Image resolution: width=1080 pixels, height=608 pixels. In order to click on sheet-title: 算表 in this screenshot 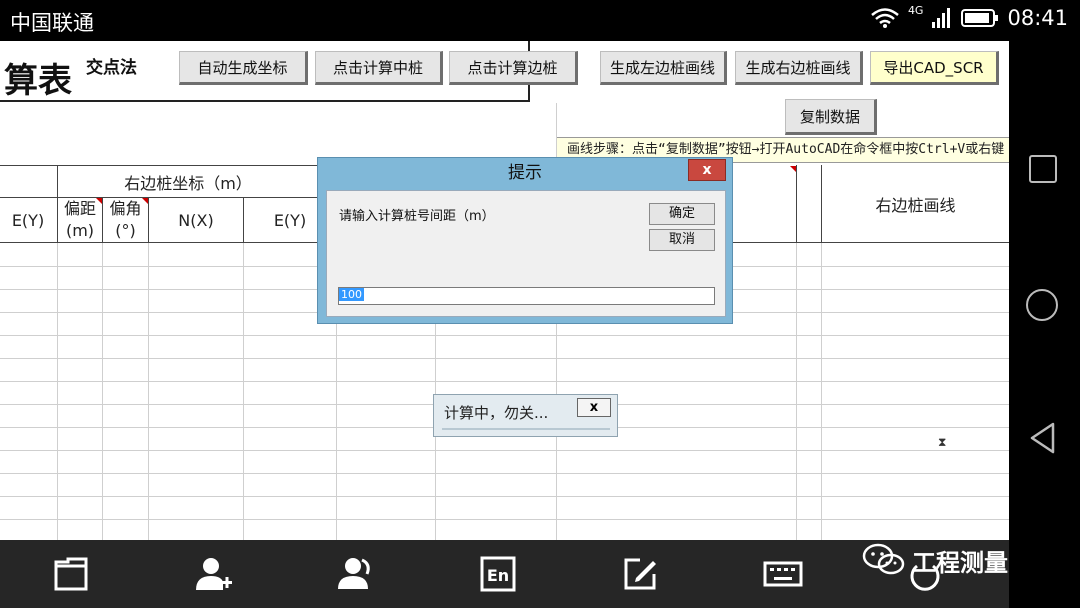, I will do `click(38, 81)`.